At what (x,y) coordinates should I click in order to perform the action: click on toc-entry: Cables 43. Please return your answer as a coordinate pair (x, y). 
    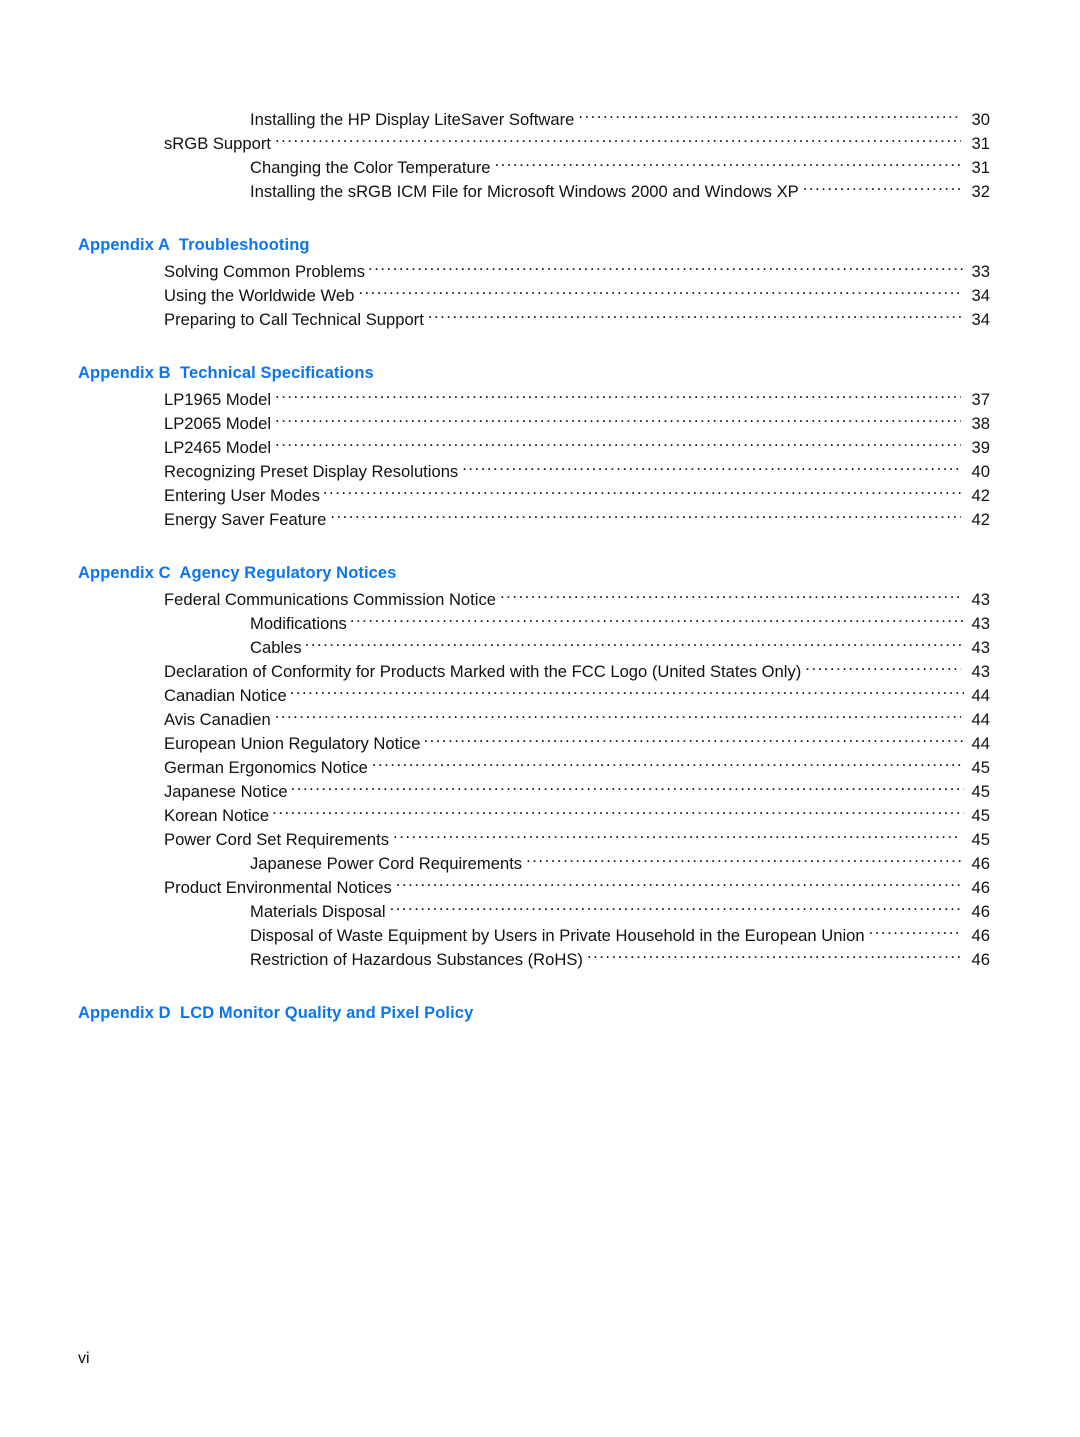
    Looking at the image, I should click on (620, 648).